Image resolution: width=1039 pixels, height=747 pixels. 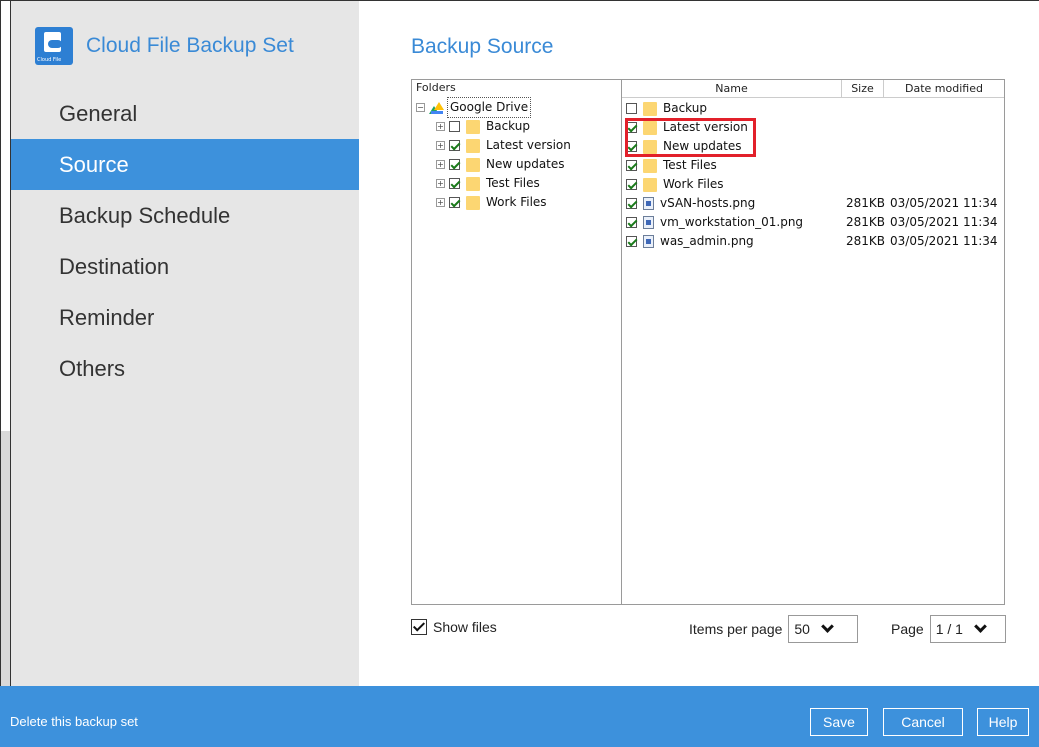 I want to click on sidebar-item-destination: Destination, so click(x=185, y=266).